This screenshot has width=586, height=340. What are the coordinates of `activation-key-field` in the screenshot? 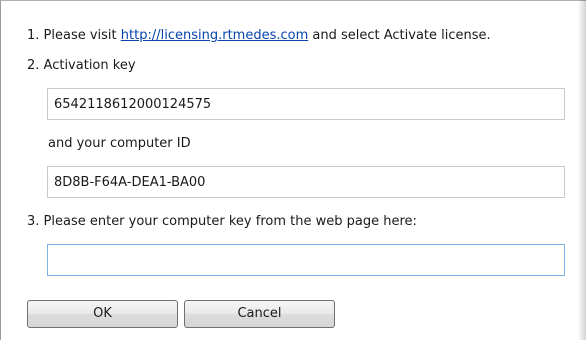 It's located at (306, 104).